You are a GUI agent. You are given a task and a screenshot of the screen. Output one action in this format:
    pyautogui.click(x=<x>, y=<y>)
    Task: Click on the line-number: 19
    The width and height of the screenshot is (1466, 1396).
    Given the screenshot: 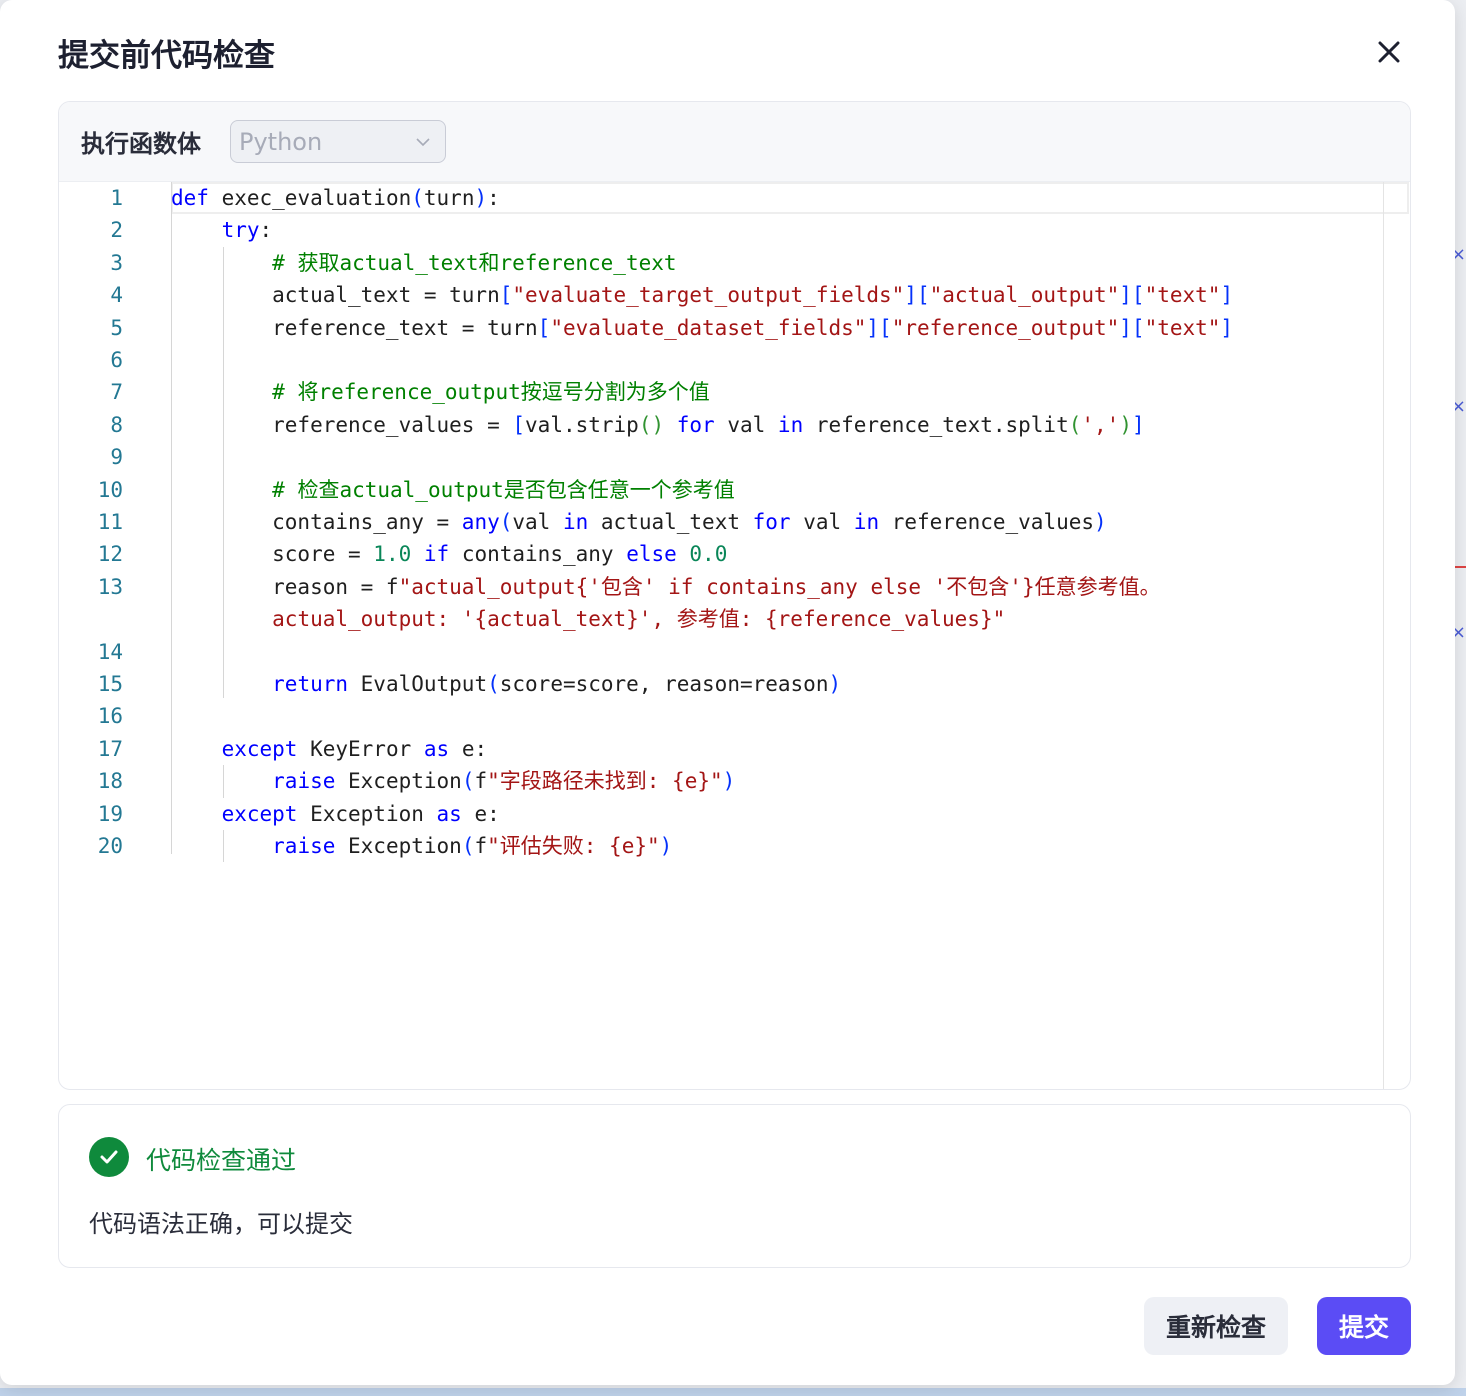 What is the action you would take?
    pyautogui.click(x=110, y=813)
    